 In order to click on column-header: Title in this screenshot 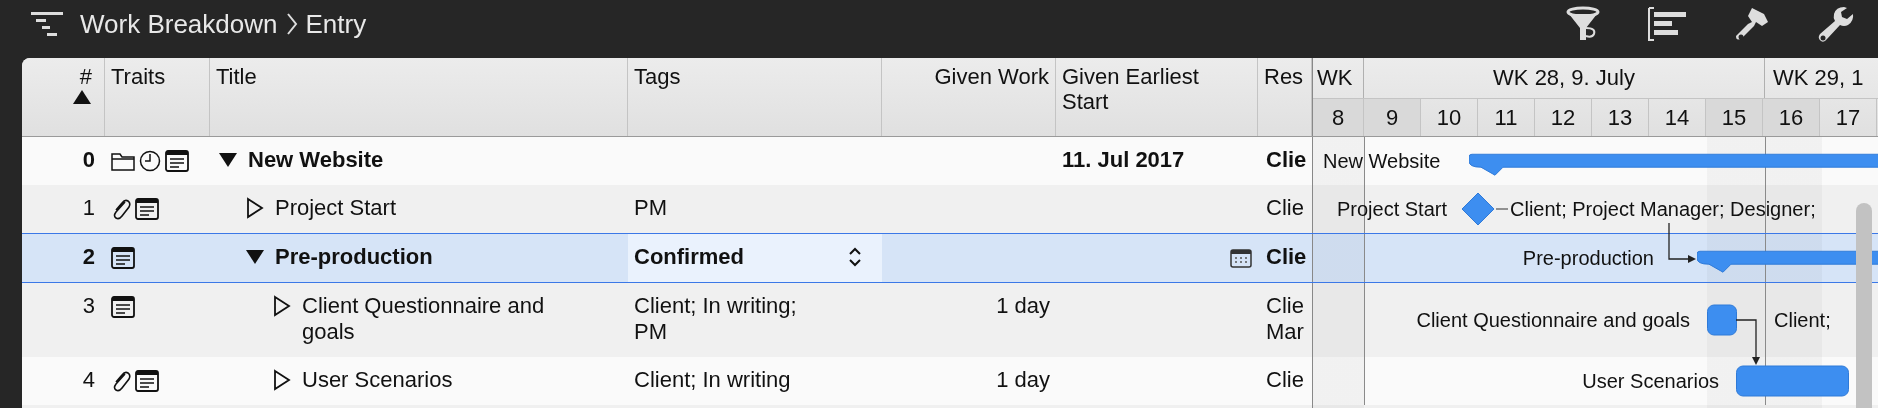, I will do `click(419, 97)`.